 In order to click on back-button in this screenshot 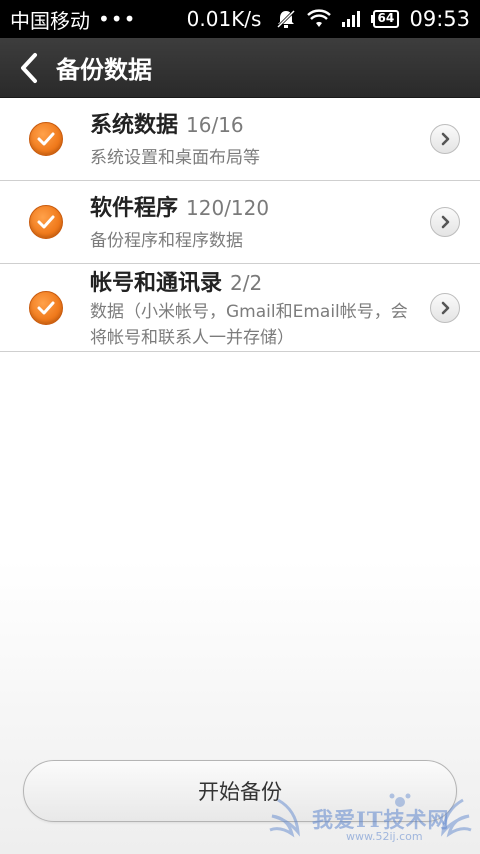, I will do `click(29, 68)`.